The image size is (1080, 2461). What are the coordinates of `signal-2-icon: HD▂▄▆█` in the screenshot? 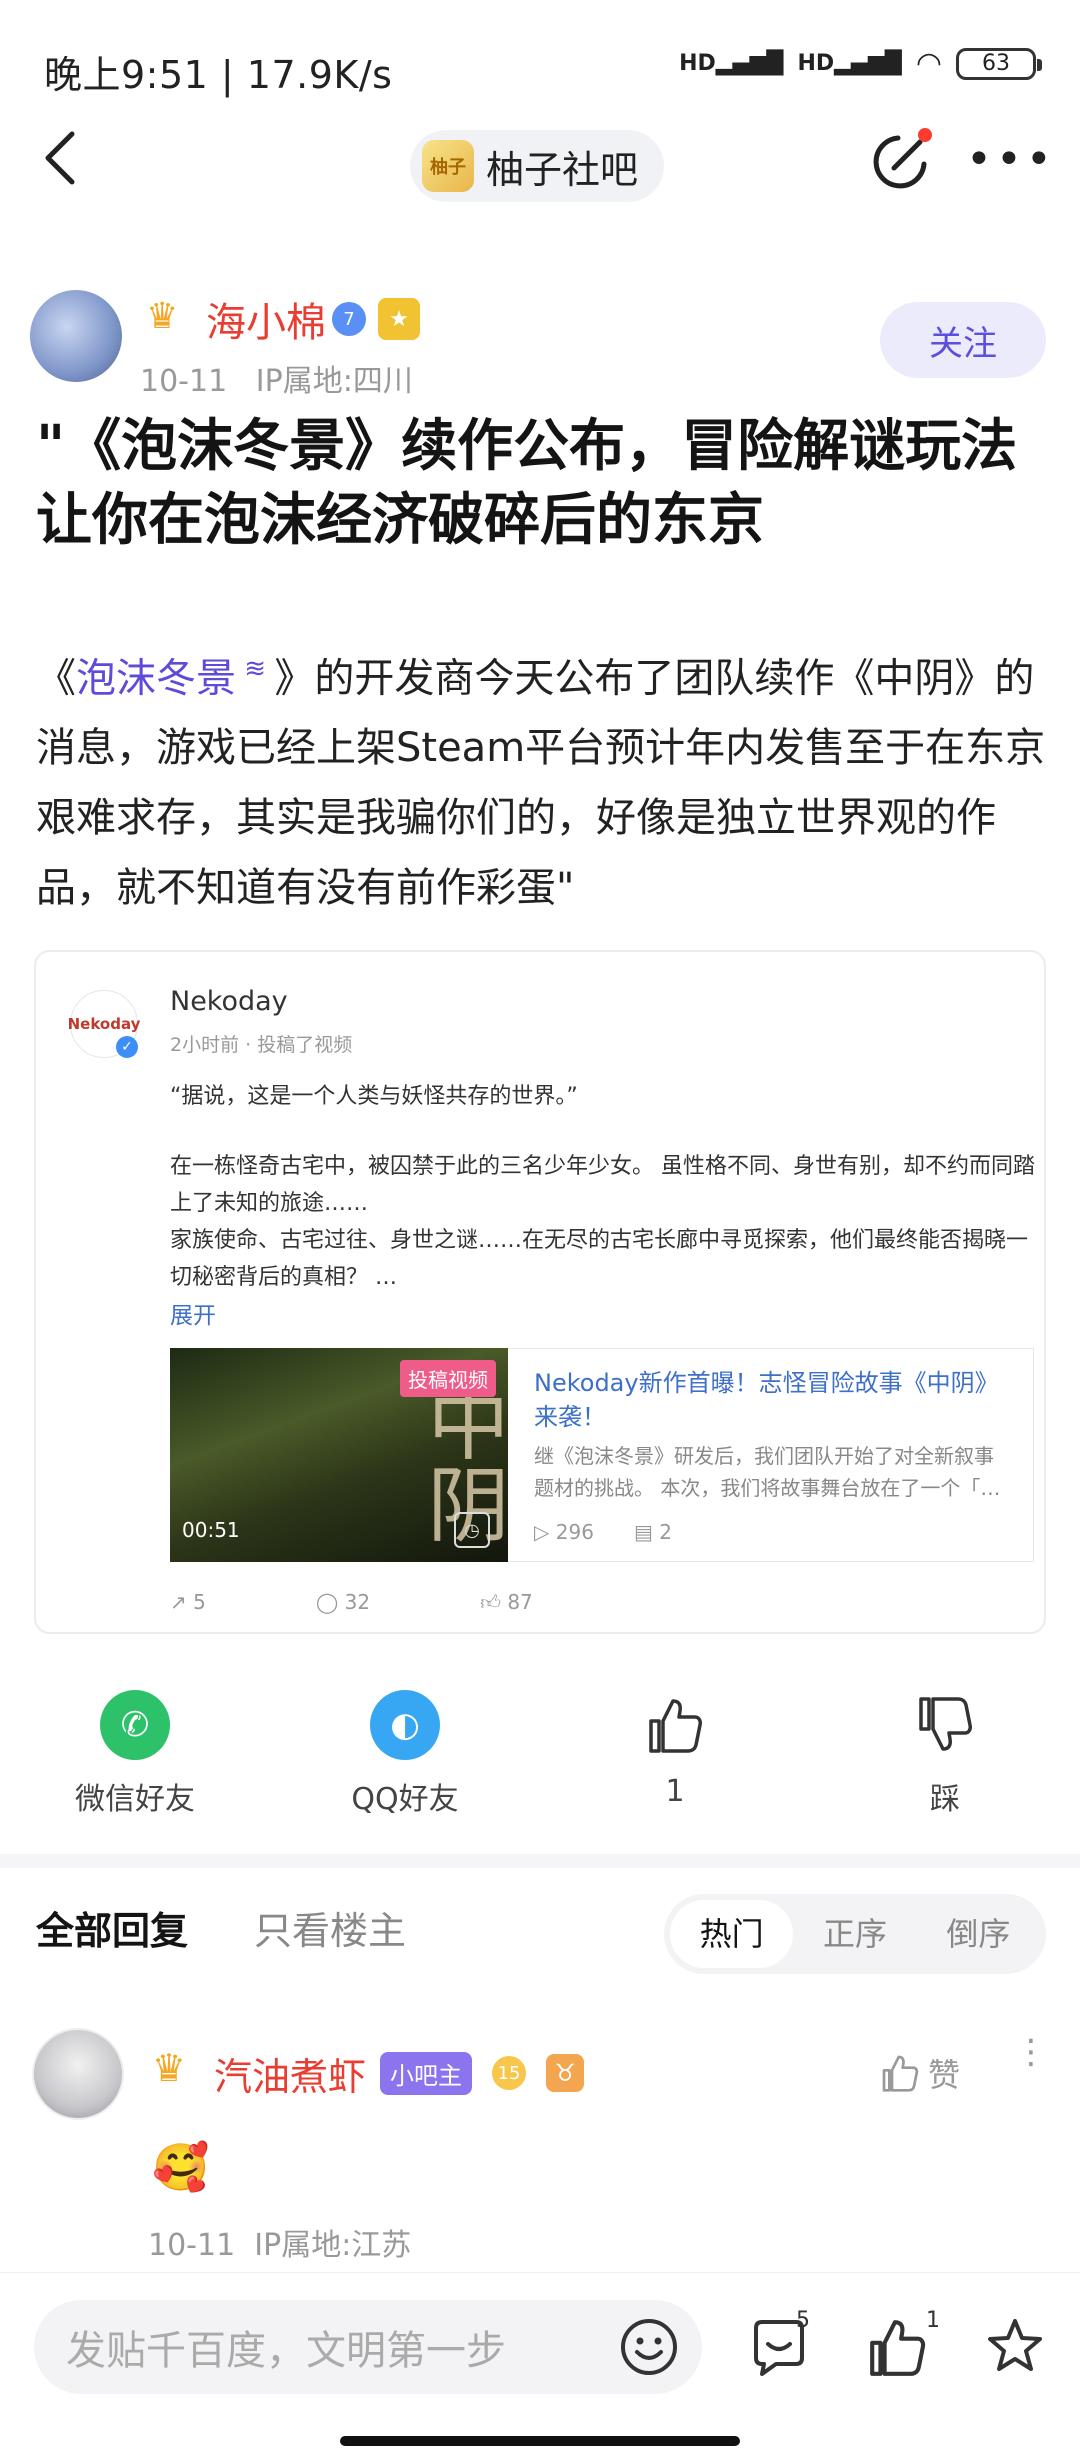 It's located at (849, 63).